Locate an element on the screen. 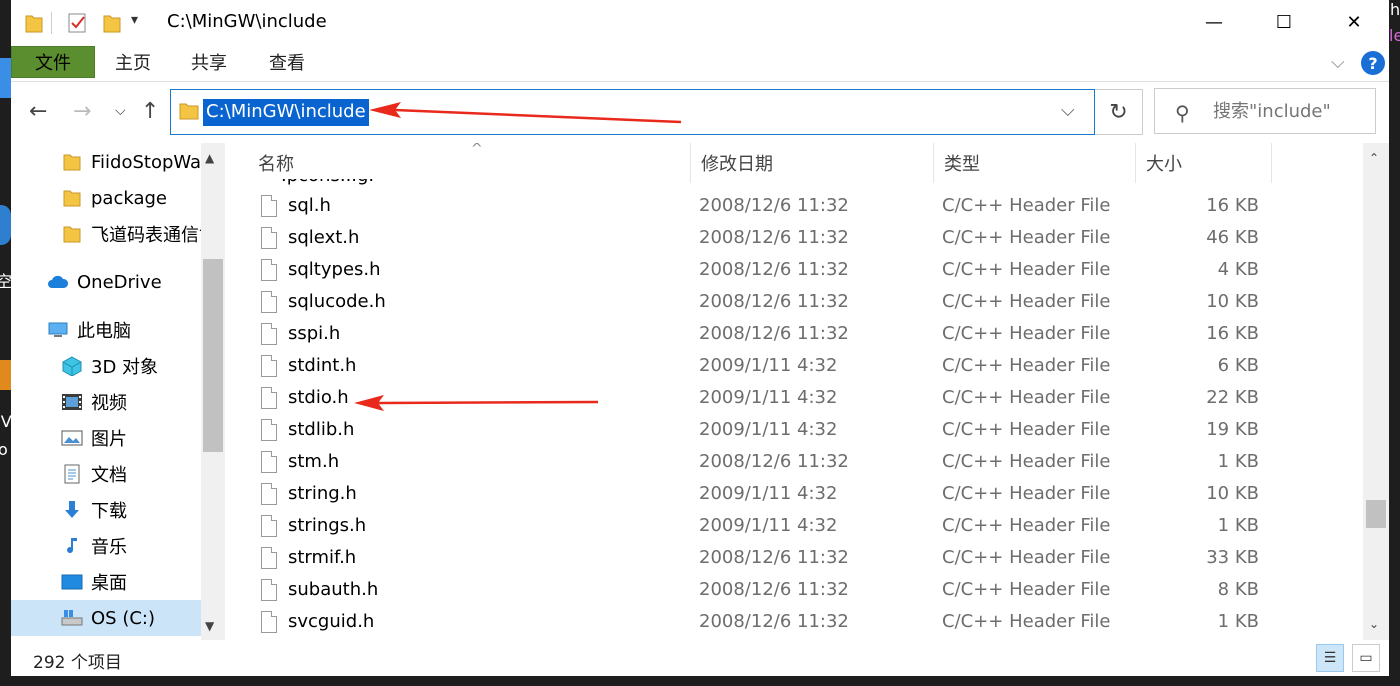 This screenshot has width=1400, height=686. minimize-button: — is located at coordinates (1214, 22).